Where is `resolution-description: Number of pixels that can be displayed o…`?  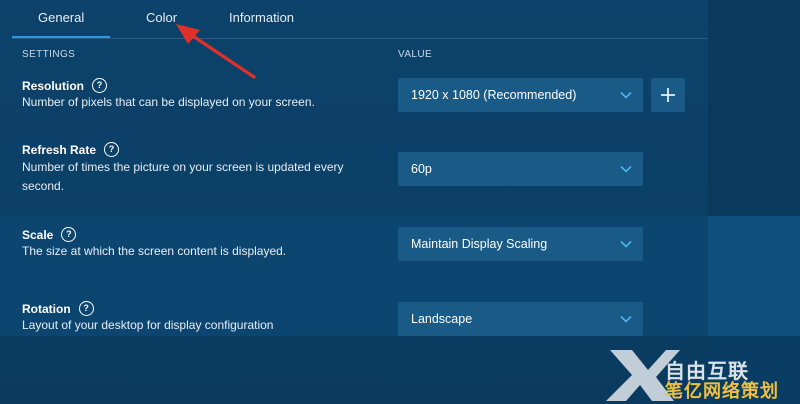
resolution-description: Number of pixels that can be displayed o… is located at coordinates (168, 102).